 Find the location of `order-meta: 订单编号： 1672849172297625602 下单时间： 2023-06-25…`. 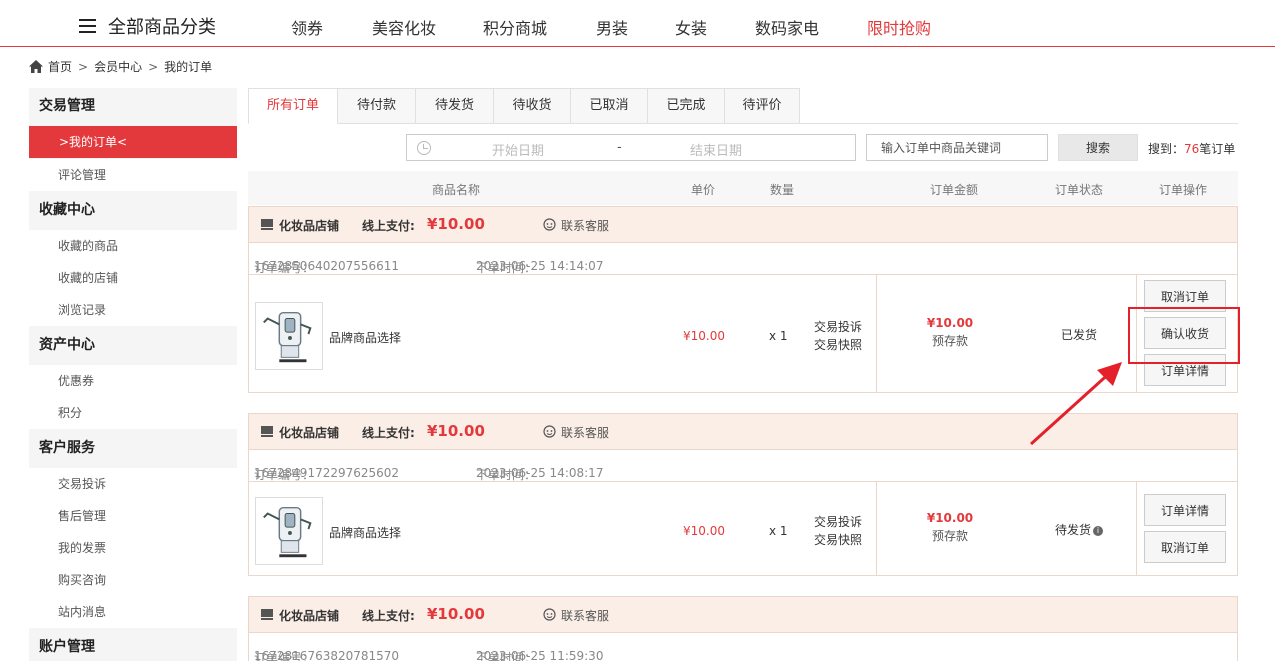

order-meta: 订单编号： 1672849172297625602 下单时间： 2023-06-25… is located at coordinates (743, 466).